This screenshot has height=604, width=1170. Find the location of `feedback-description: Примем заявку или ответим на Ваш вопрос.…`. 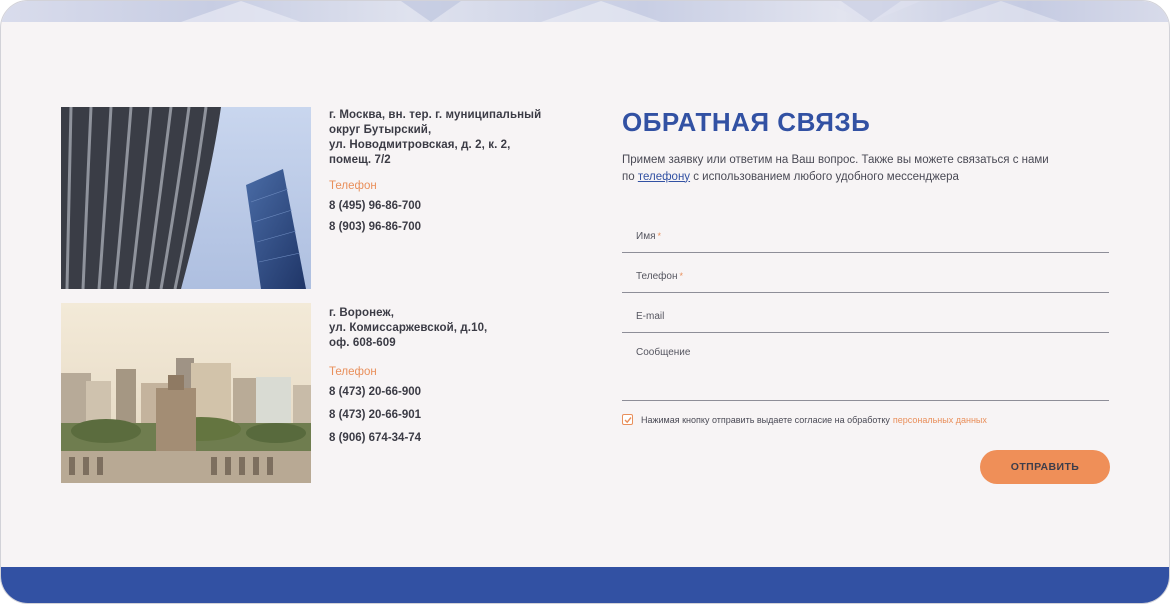

feedback-description: Примем заявку или ответим на Ваш вопрос.… is located at coordinates (835, 168).